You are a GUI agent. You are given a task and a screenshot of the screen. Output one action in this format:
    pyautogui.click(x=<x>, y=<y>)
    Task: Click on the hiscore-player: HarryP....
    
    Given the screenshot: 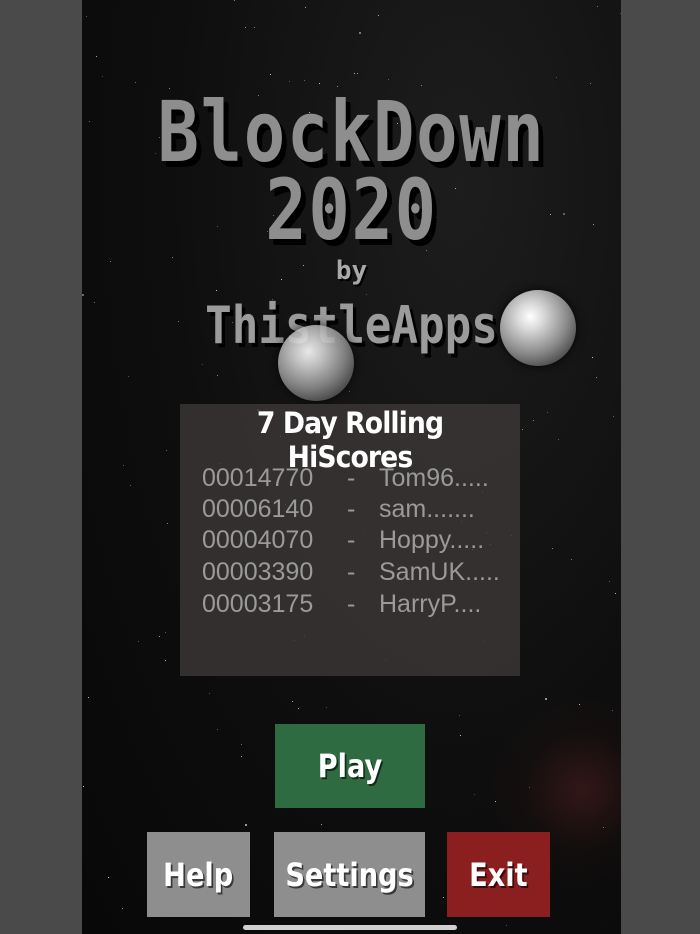 What is the action you would take?
    pyautogui.click(x=430, y=604)
    